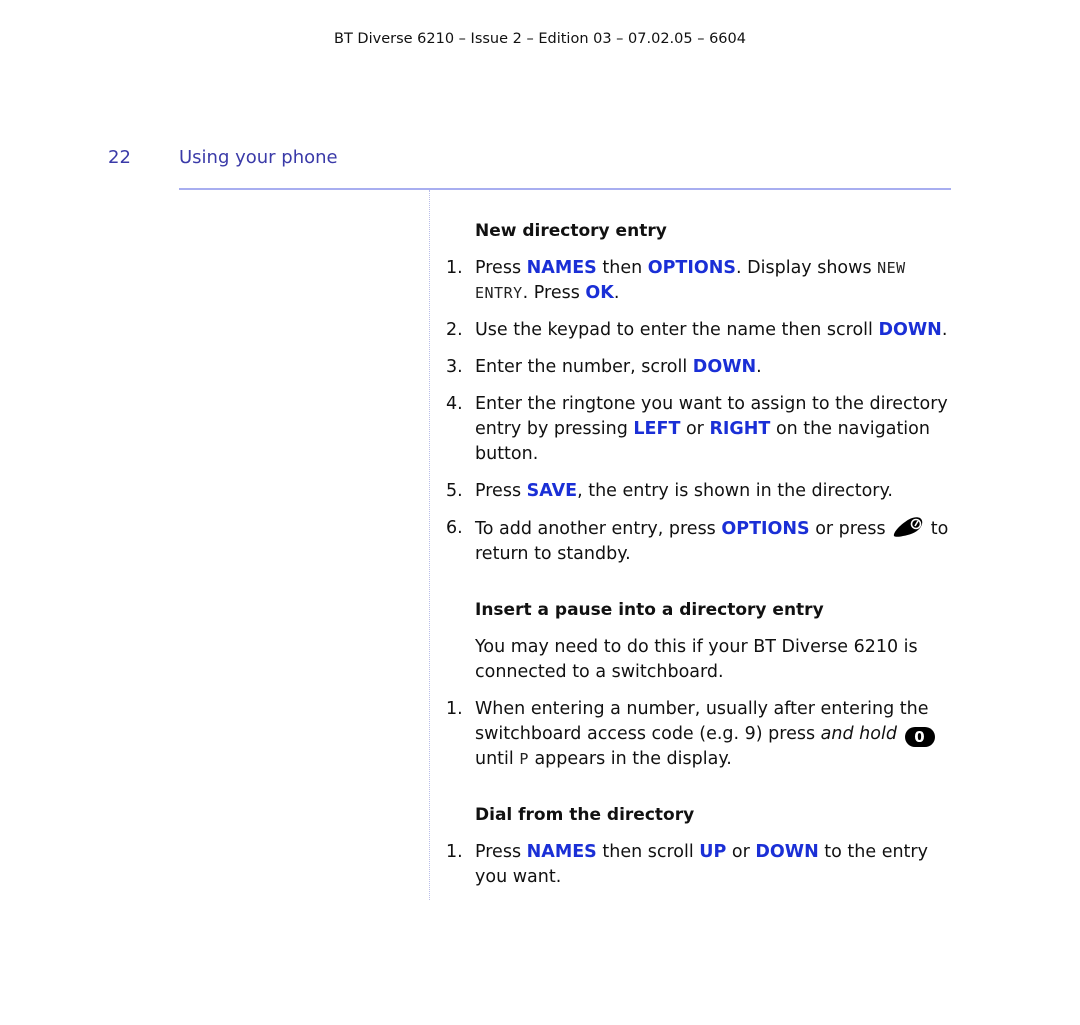  Describe the element at coordinates (618, 367) in the screenshot. I see `step-text: Enter the number, scroll DOWN.` at that location.